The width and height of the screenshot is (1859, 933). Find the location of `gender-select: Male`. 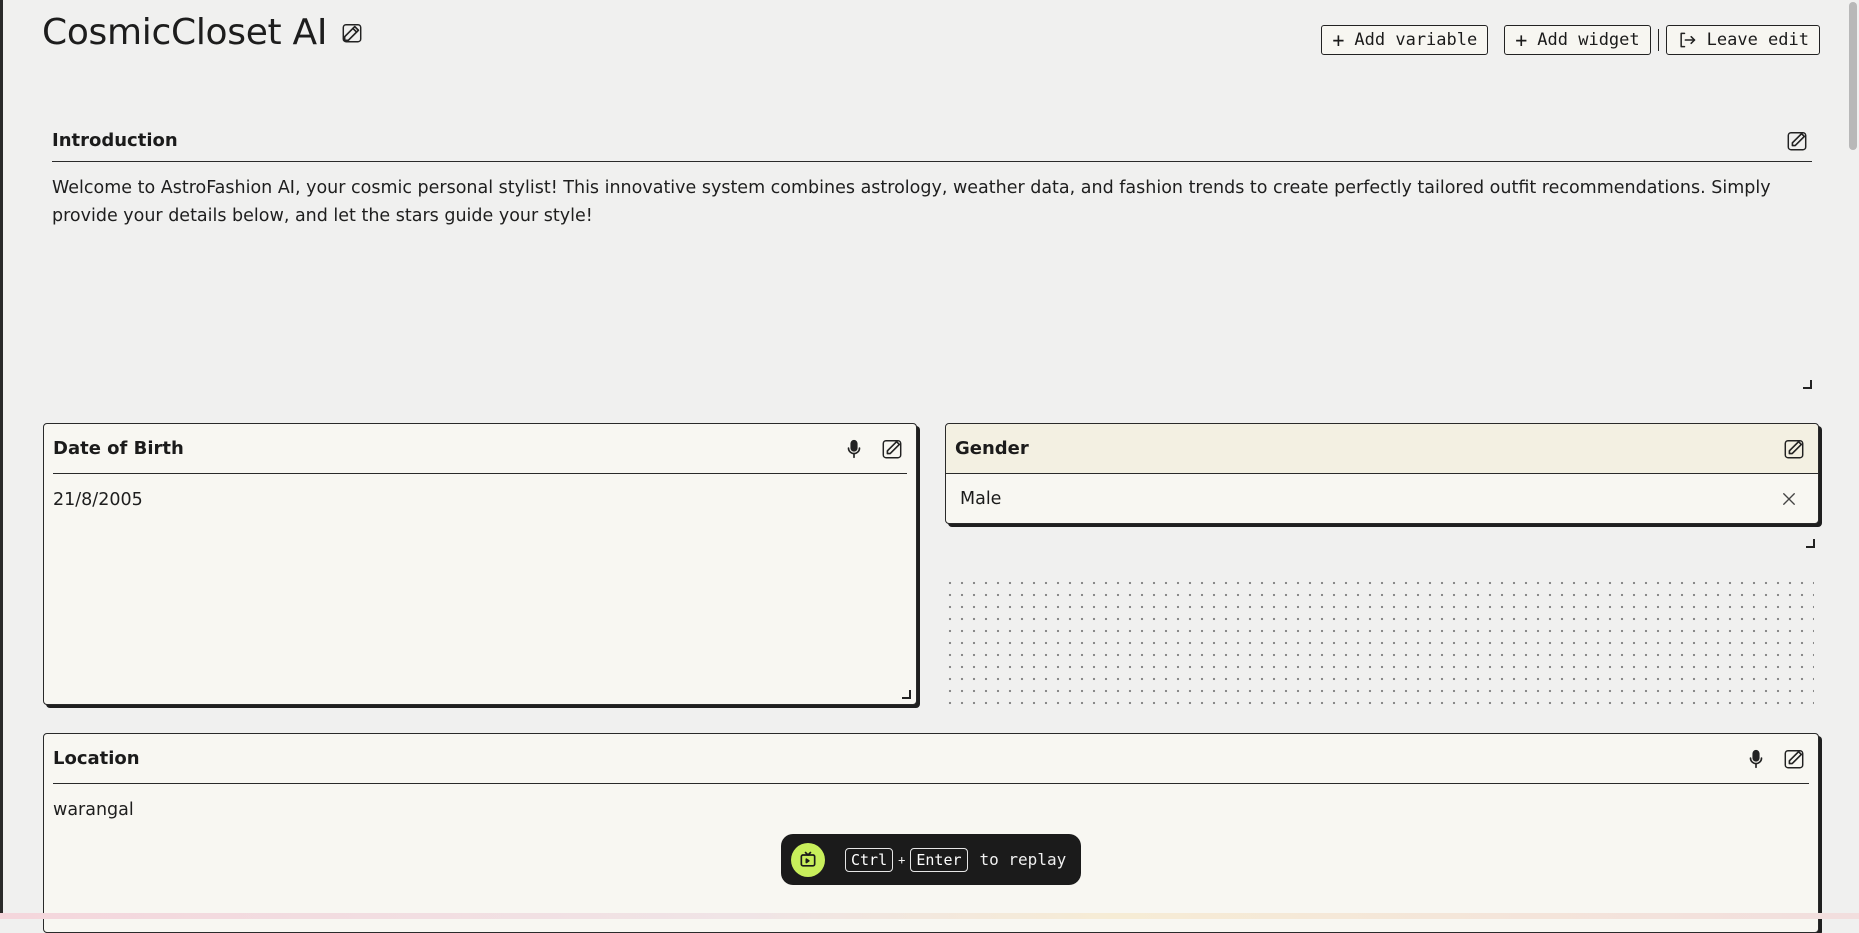

gender-select: Male is located at coordinates (1382, 498).